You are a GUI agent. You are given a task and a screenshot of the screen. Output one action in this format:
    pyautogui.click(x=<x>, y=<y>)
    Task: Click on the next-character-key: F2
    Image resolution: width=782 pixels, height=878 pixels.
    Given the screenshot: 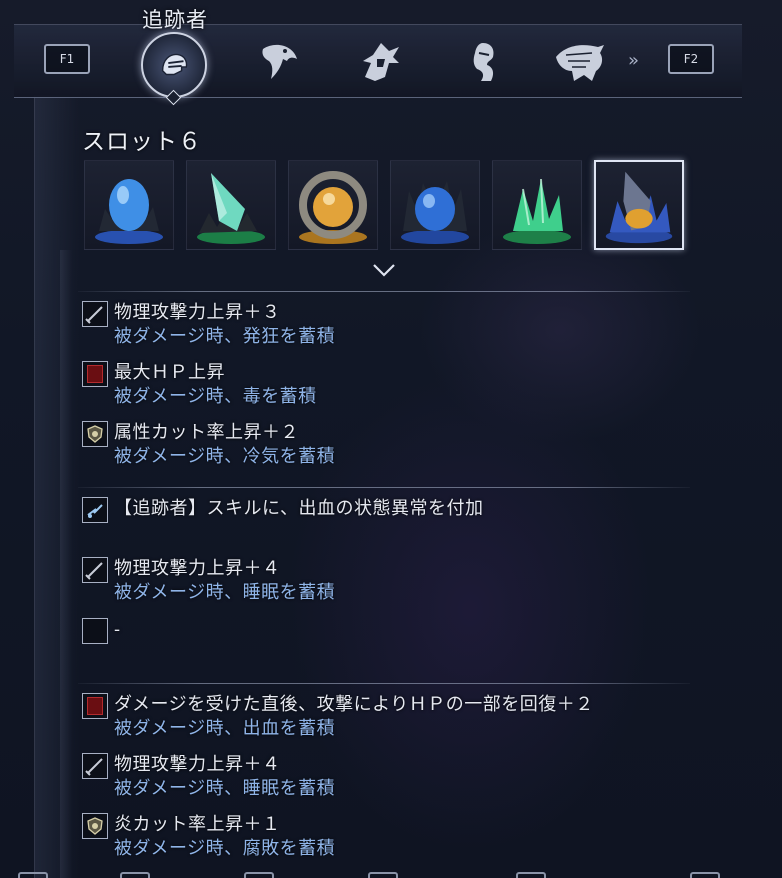 What is the action you would take?
    pyautogui.click(x=691, y=59)
    